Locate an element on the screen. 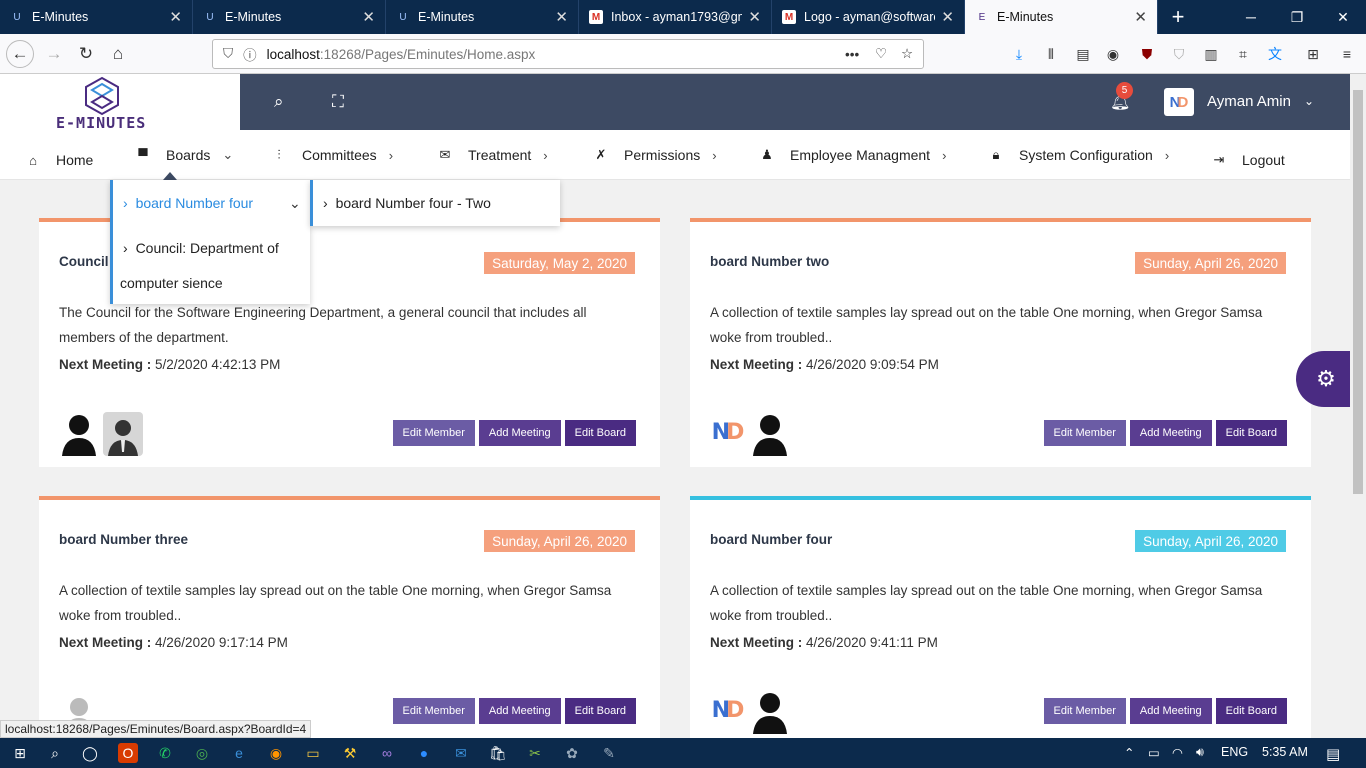 This screenshot has height=768, width=1366. menu-icon: ≡ is located at coordinates (1347, 54).